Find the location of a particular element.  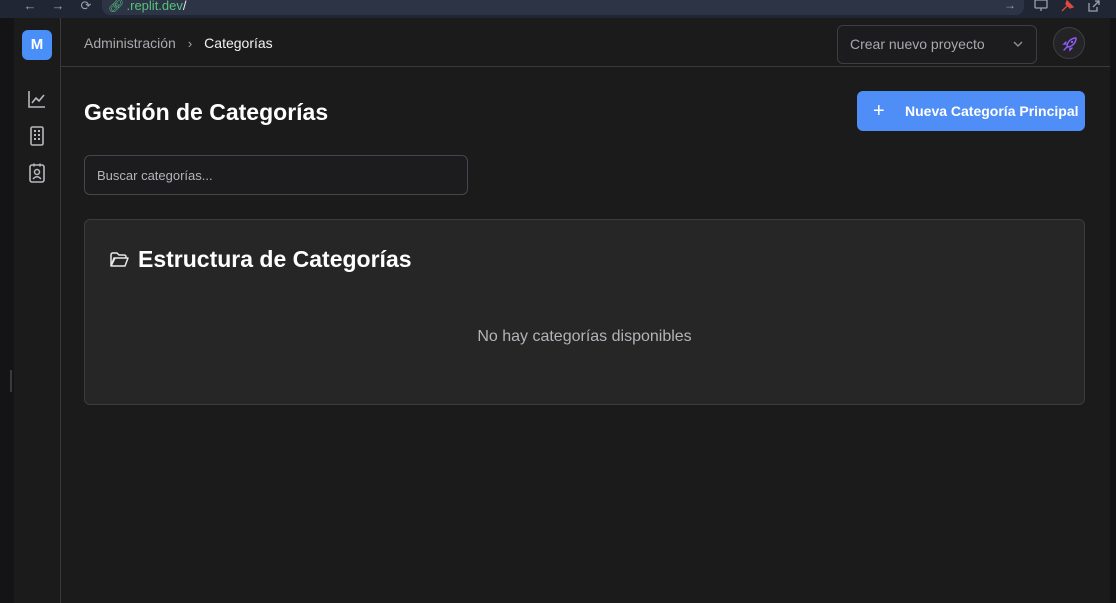

link-icon: 🔗︎ is located at coordinates (116, 6).